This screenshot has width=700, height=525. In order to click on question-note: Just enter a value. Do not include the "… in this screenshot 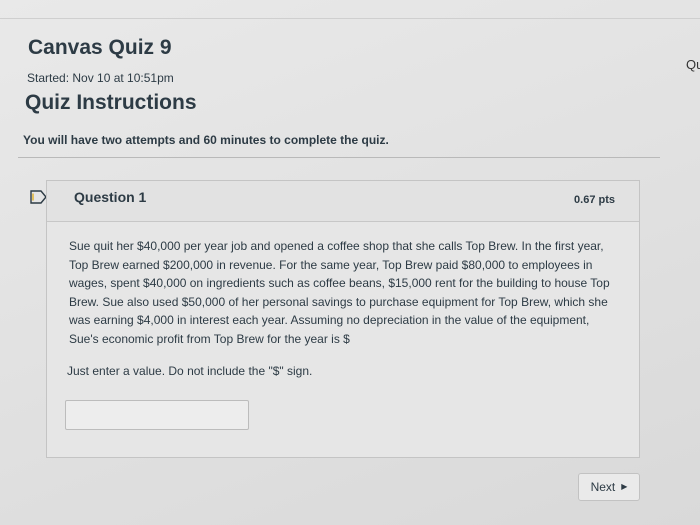, I will do `click(190, 371)`.